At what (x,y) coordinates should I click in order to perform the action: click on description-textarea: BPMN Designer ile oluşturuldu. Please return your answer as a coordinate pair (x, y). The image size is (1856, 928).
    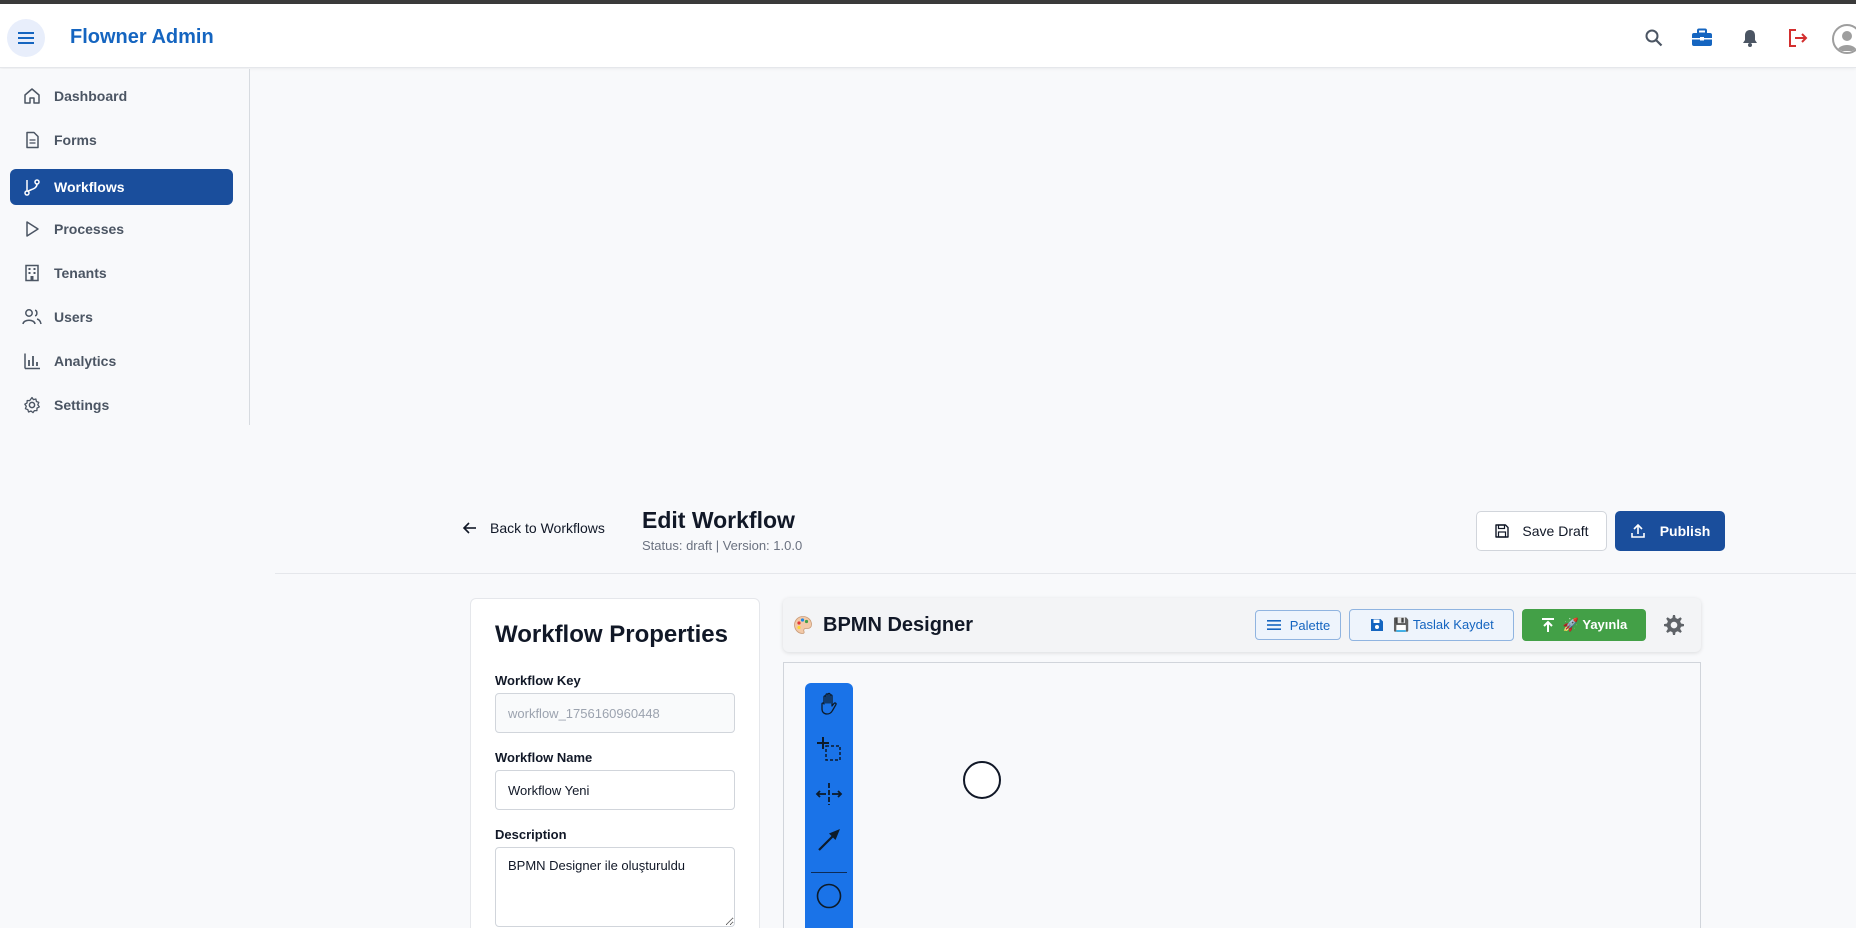
    Looking at the image, I should click on (615, 887).